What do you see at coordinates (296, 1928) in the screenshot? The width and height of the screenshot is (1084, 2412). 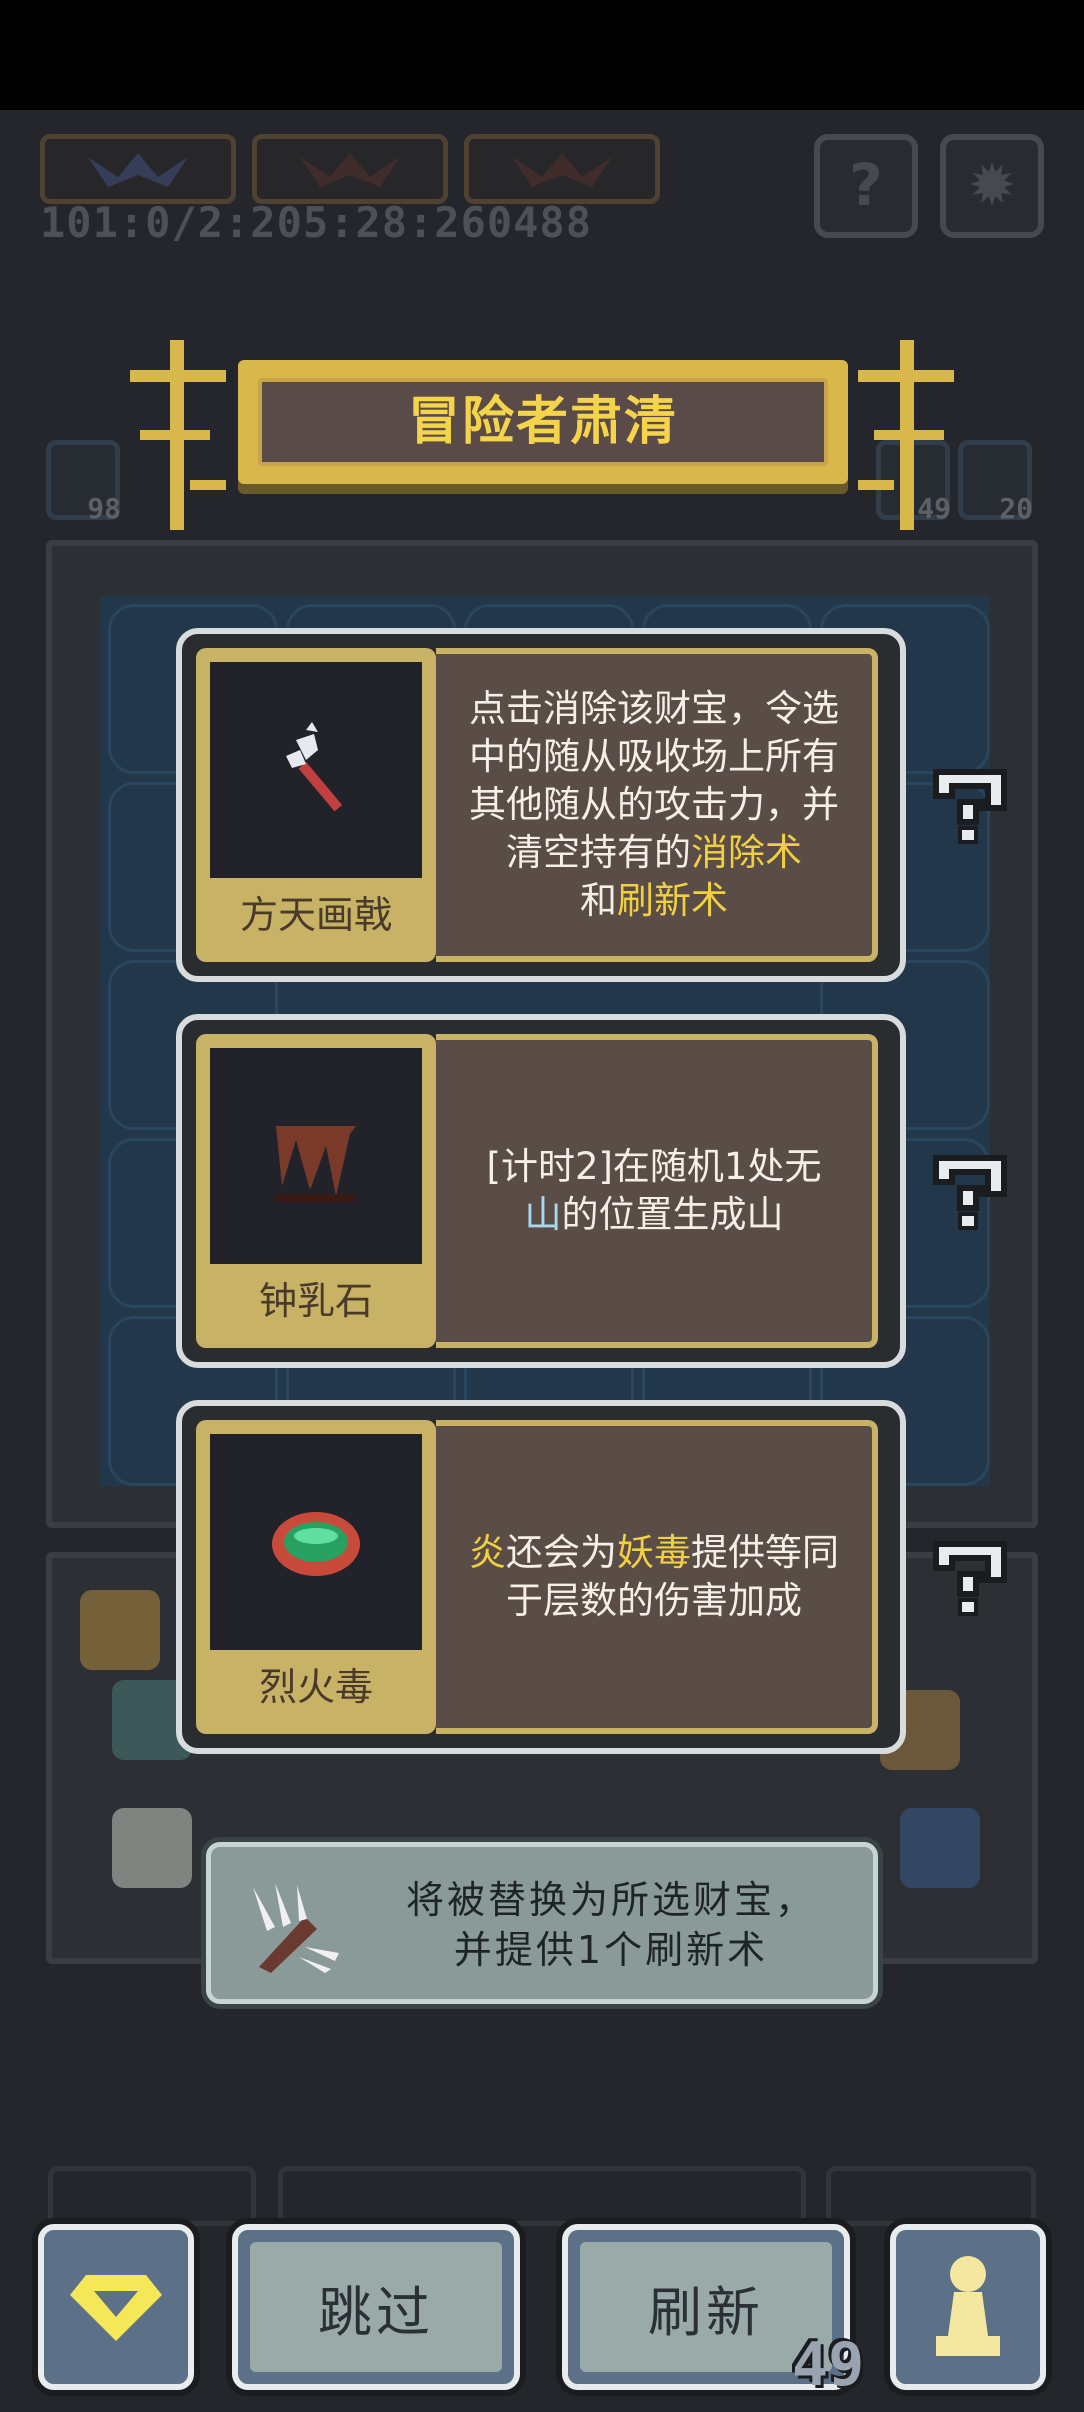 I see `claw-icon` at bounding box center [296, 1928].